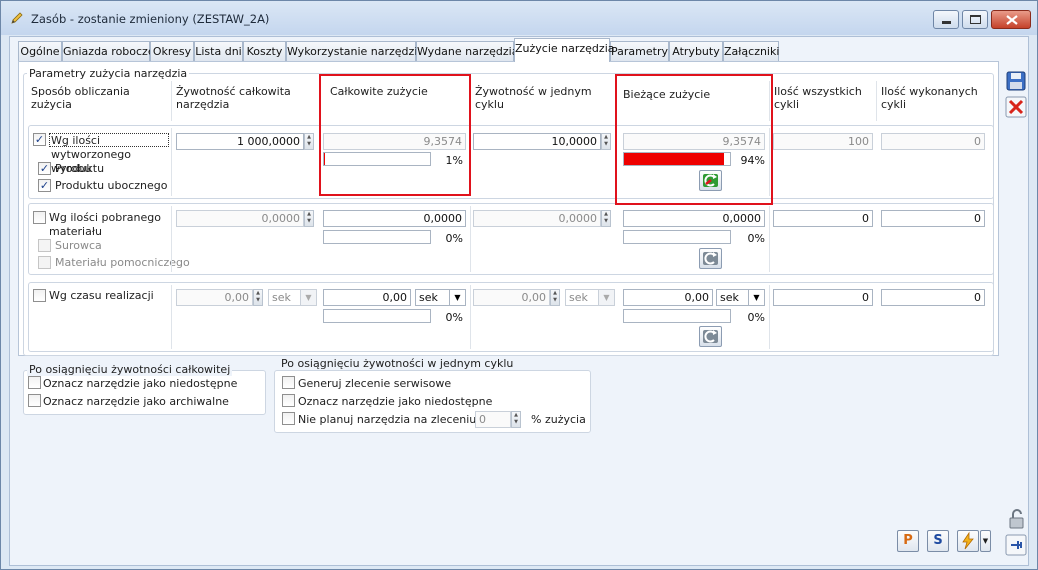 This screenshot has height=570, width=1038. I want to click on current-wear-unit-value: sek, so click(729, 297).